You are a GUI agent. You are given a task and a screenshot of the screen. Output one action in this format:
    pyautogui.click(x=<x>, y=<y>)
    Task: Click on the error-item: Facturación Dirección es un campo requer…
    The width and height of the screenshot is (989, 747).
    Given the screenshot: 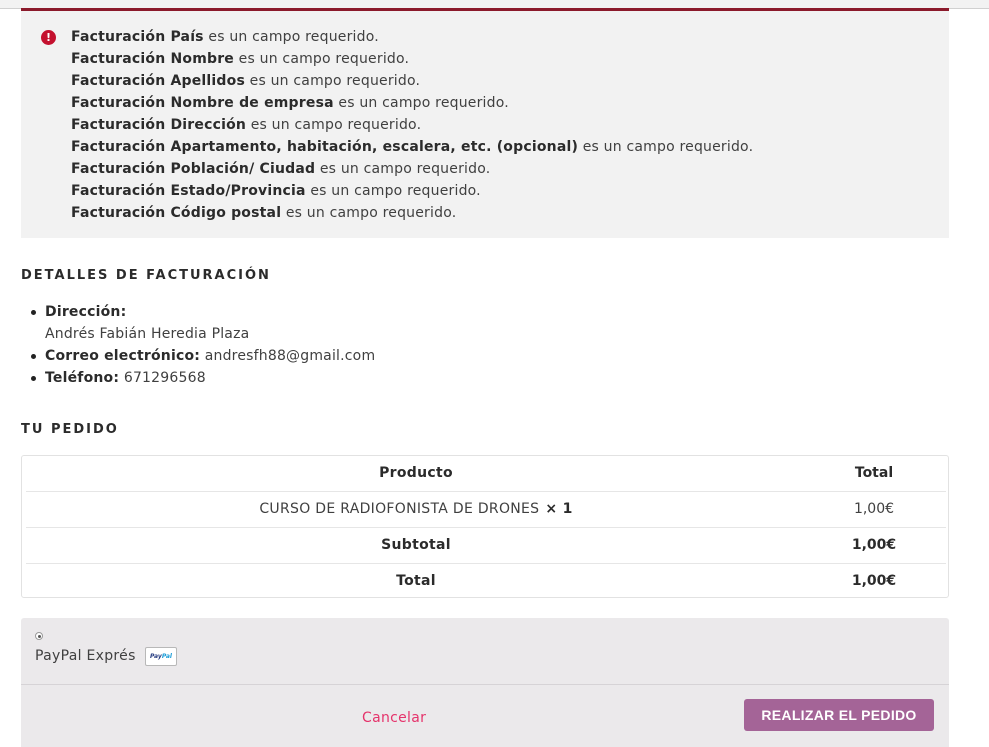 What is the action you would take?
    pyautogui.click(x=246, y=125)
    